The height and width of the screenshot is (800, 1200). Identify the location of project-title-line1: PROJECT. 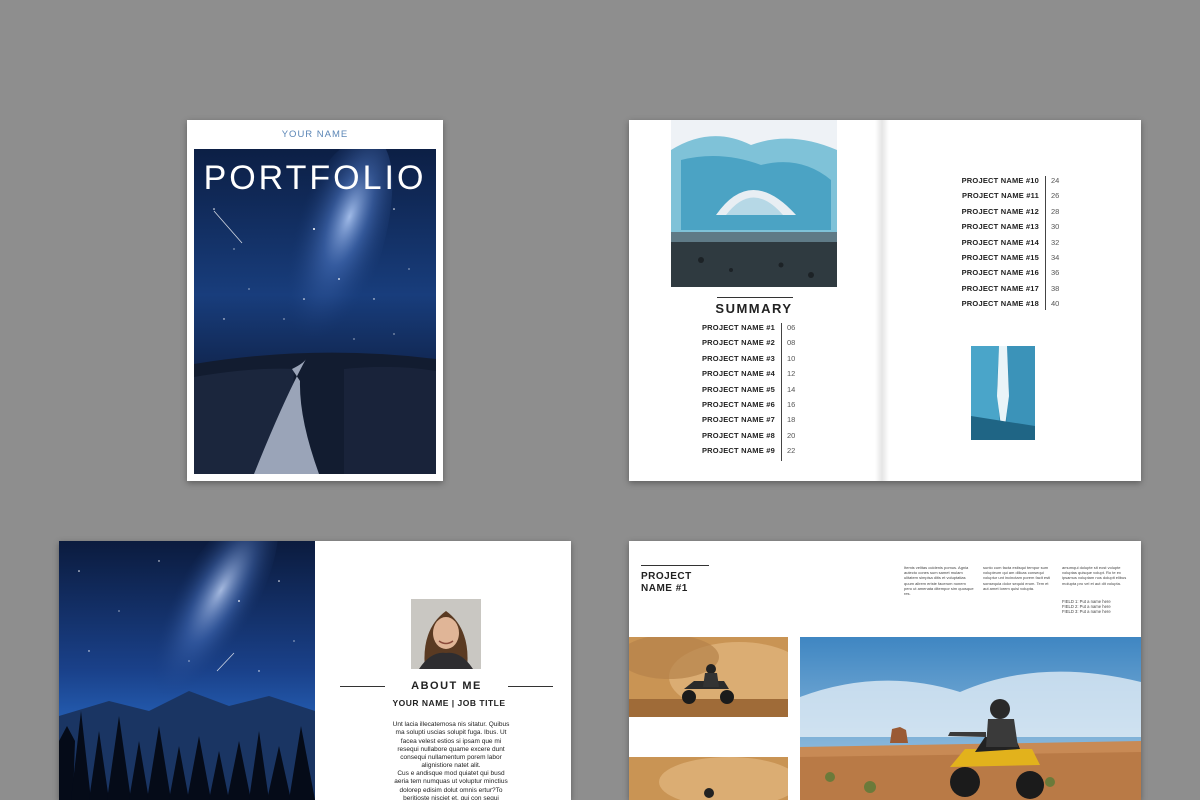
(666, 576).